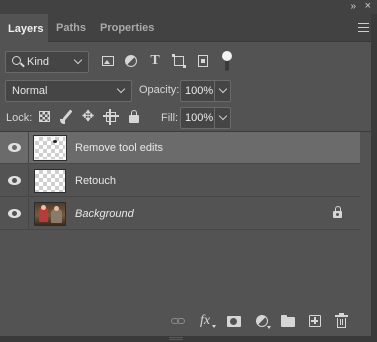 The width and height of the screenshot is (377, 342). Describe the element at coordinates (19, 118) in the screenshot. I see `lock-label: Lock:` at that location.